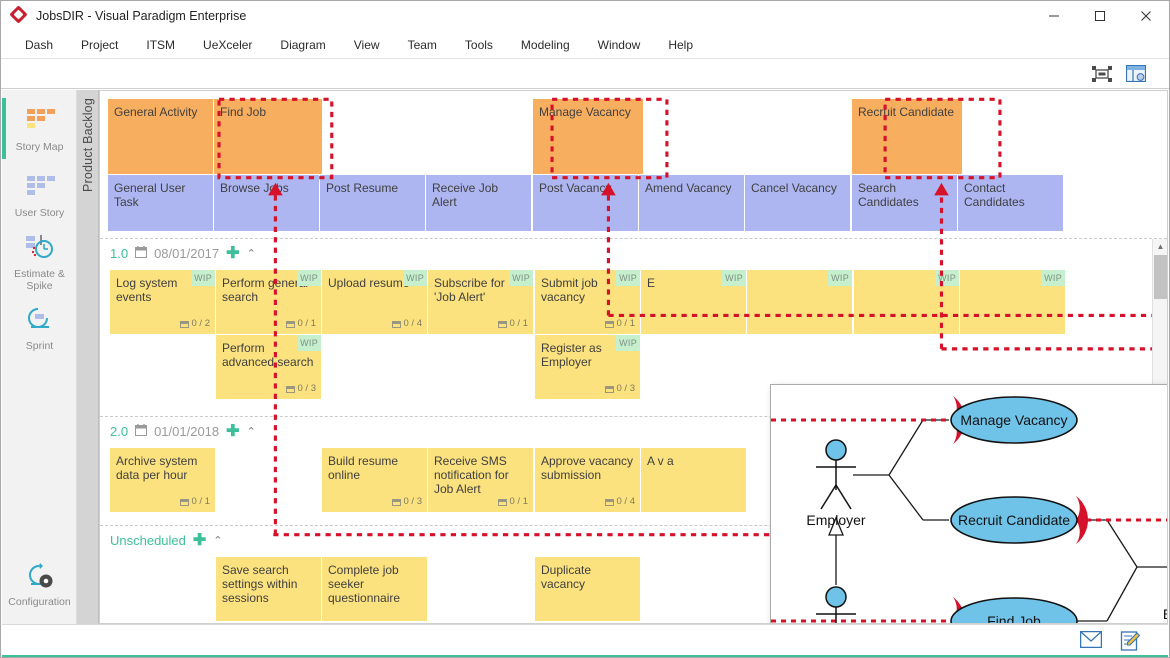 This screenshot has width=1170, height=658. Describe the element at coordinates (422, 45) in the screenshot. I see `menu-item-team: Team` at that location.